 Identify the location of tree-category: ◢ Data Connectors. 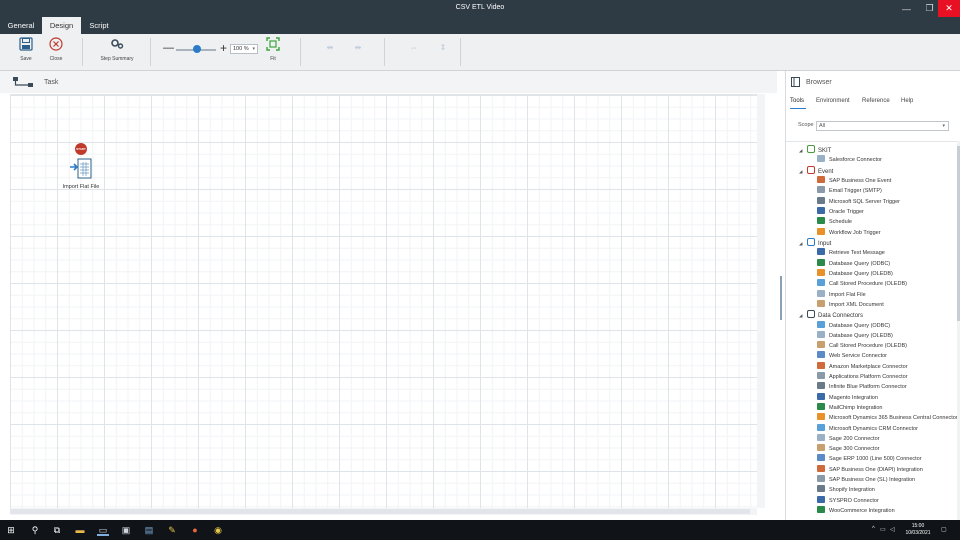
(831, 315).